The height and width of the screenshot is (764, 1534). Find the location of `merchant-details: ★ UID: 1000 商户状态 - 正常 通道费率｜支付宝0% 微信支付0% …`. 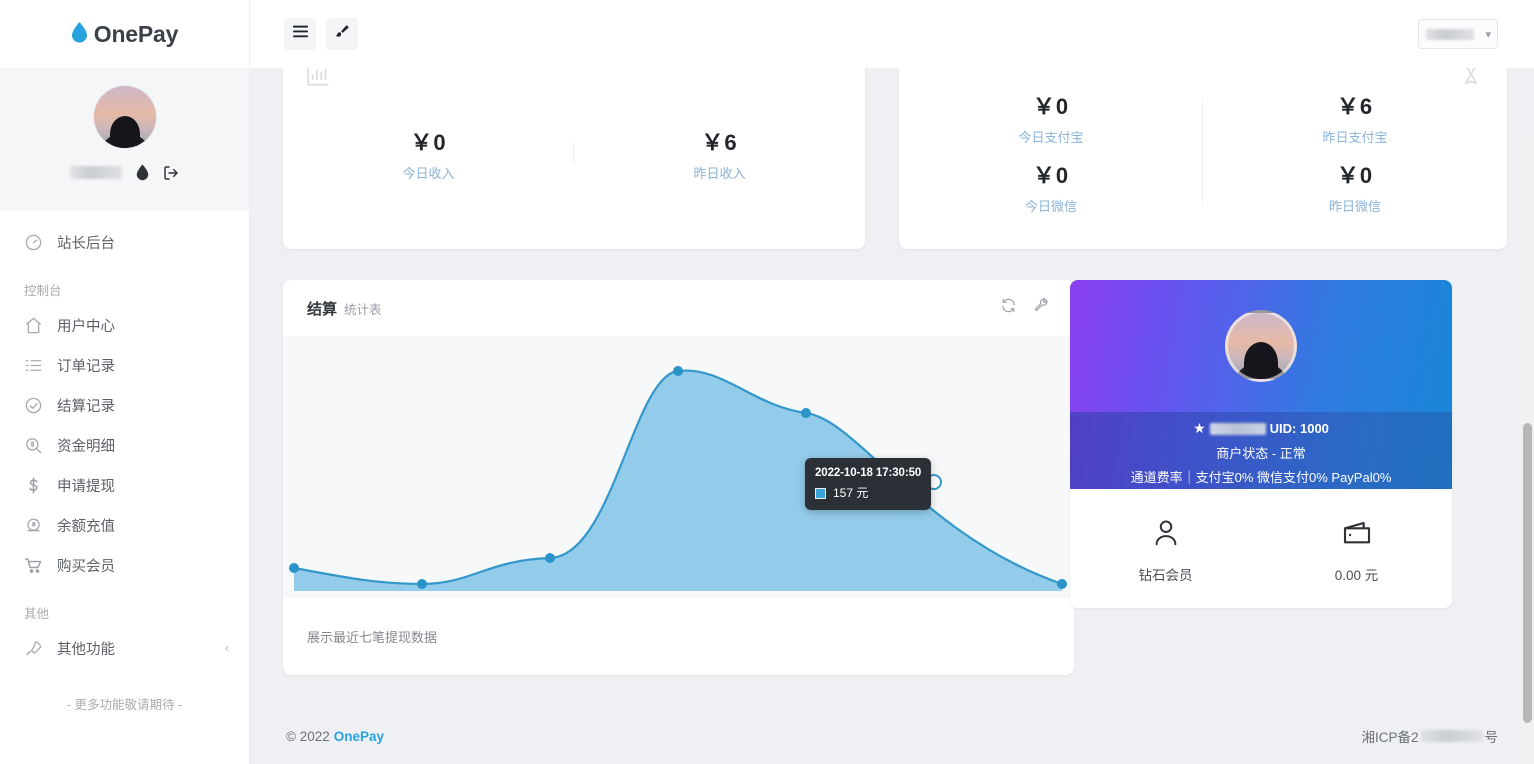

merchant-details: ★ UID: 1000 商户状态 - 正常 通道费率｜支付宝0% 微信支付0% … is located at coordinates (1261, 450).